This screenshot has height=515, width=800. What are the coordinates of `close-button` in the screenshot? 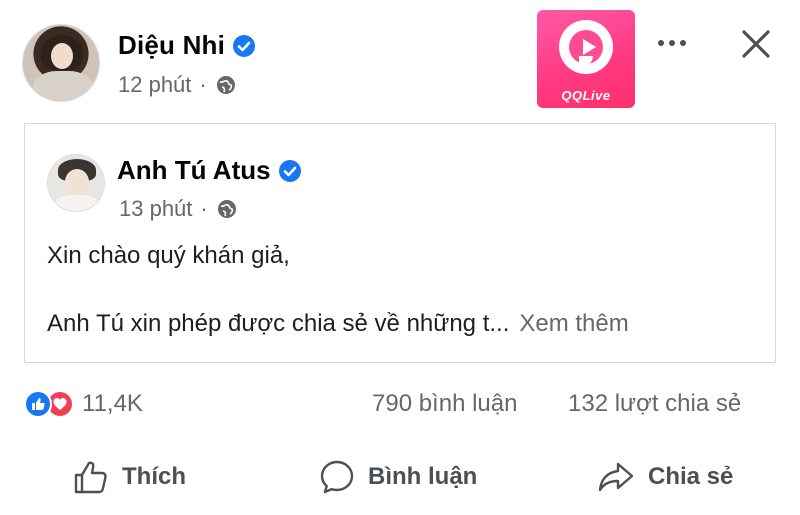 It's located at (756, 44).